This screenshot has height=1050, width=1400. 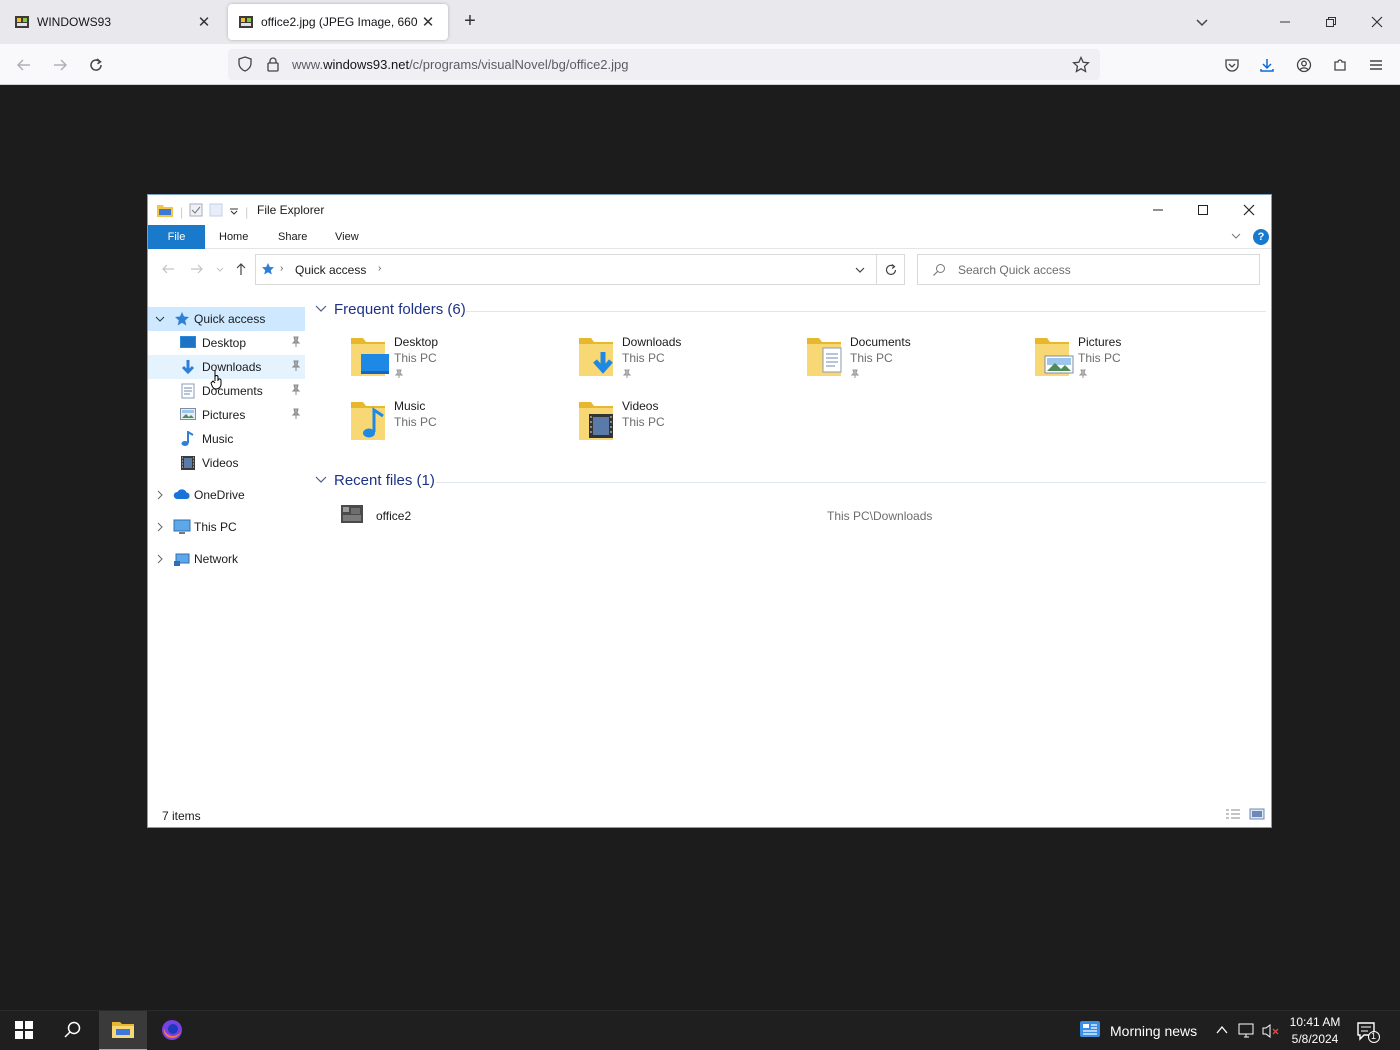 What do you see at coordinates (1261, 237) in the screenshot?
I see `help-button: ?` at bounding box center [1261, 237].